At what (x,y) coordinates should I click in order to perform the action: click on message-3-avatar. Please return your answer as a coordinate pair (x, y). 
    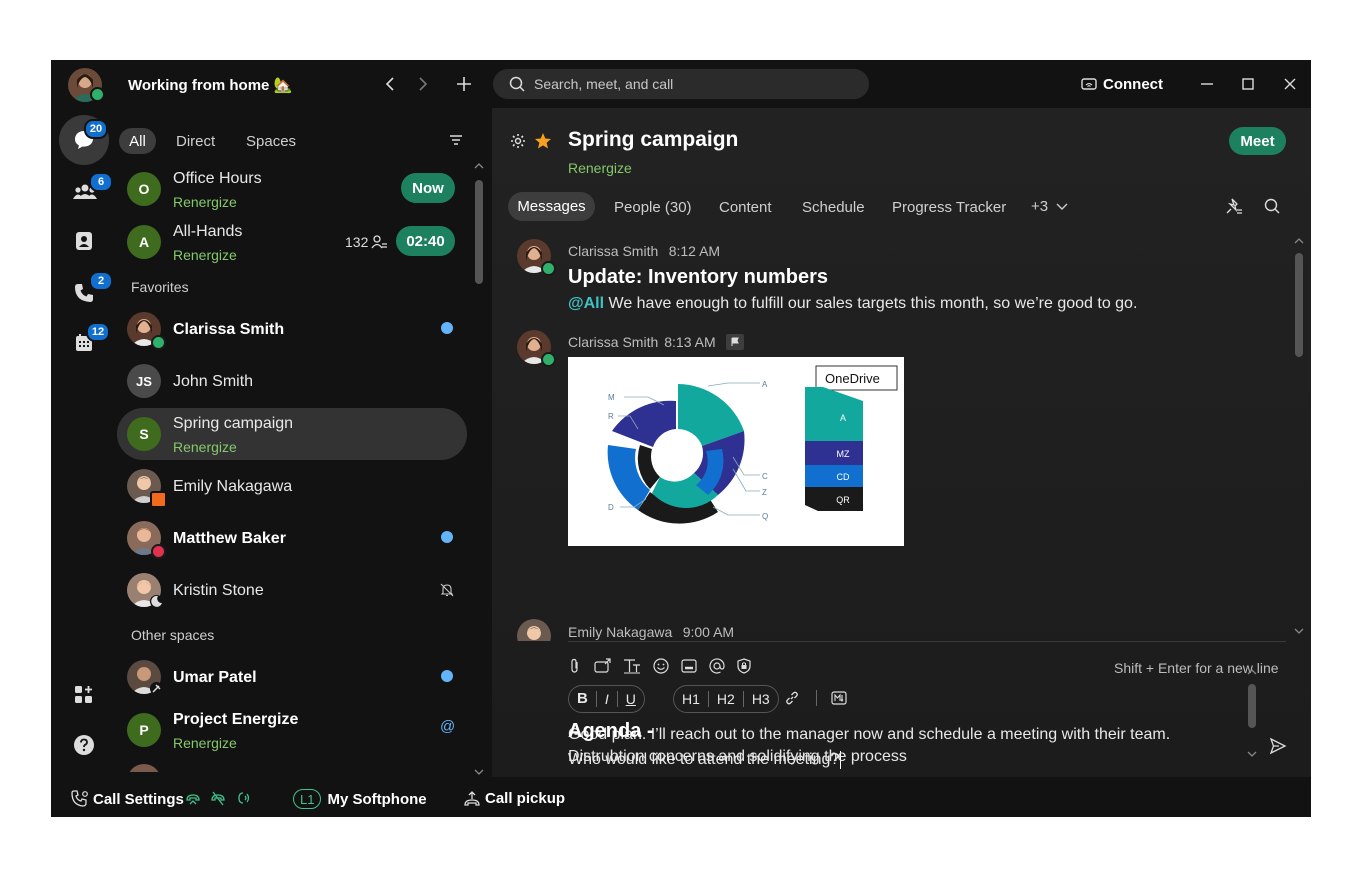
    Looking at the image, I should click on (534, 630).